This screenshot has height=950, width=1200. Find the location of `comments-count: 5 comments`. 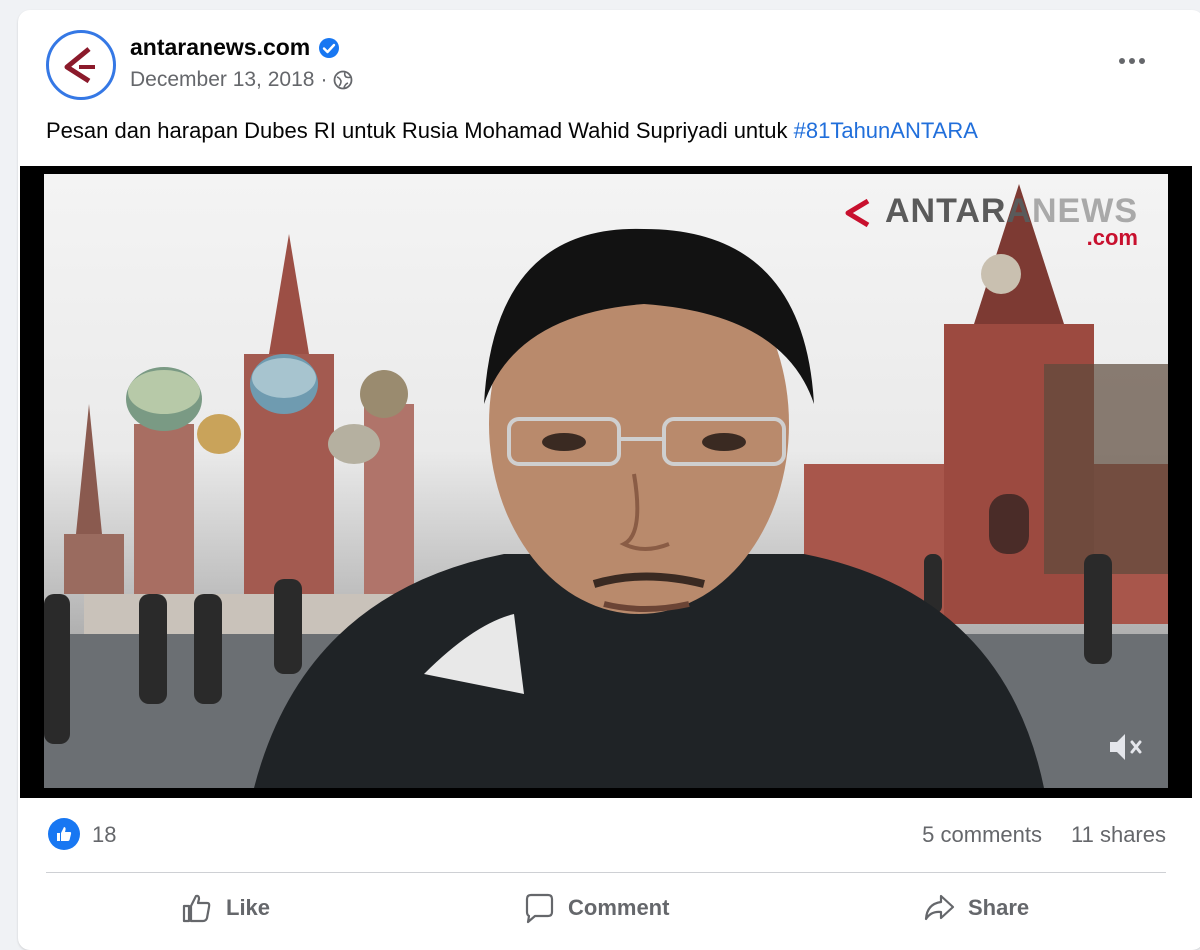

comments-count: 5 comments is located at coordinates (982, 835).